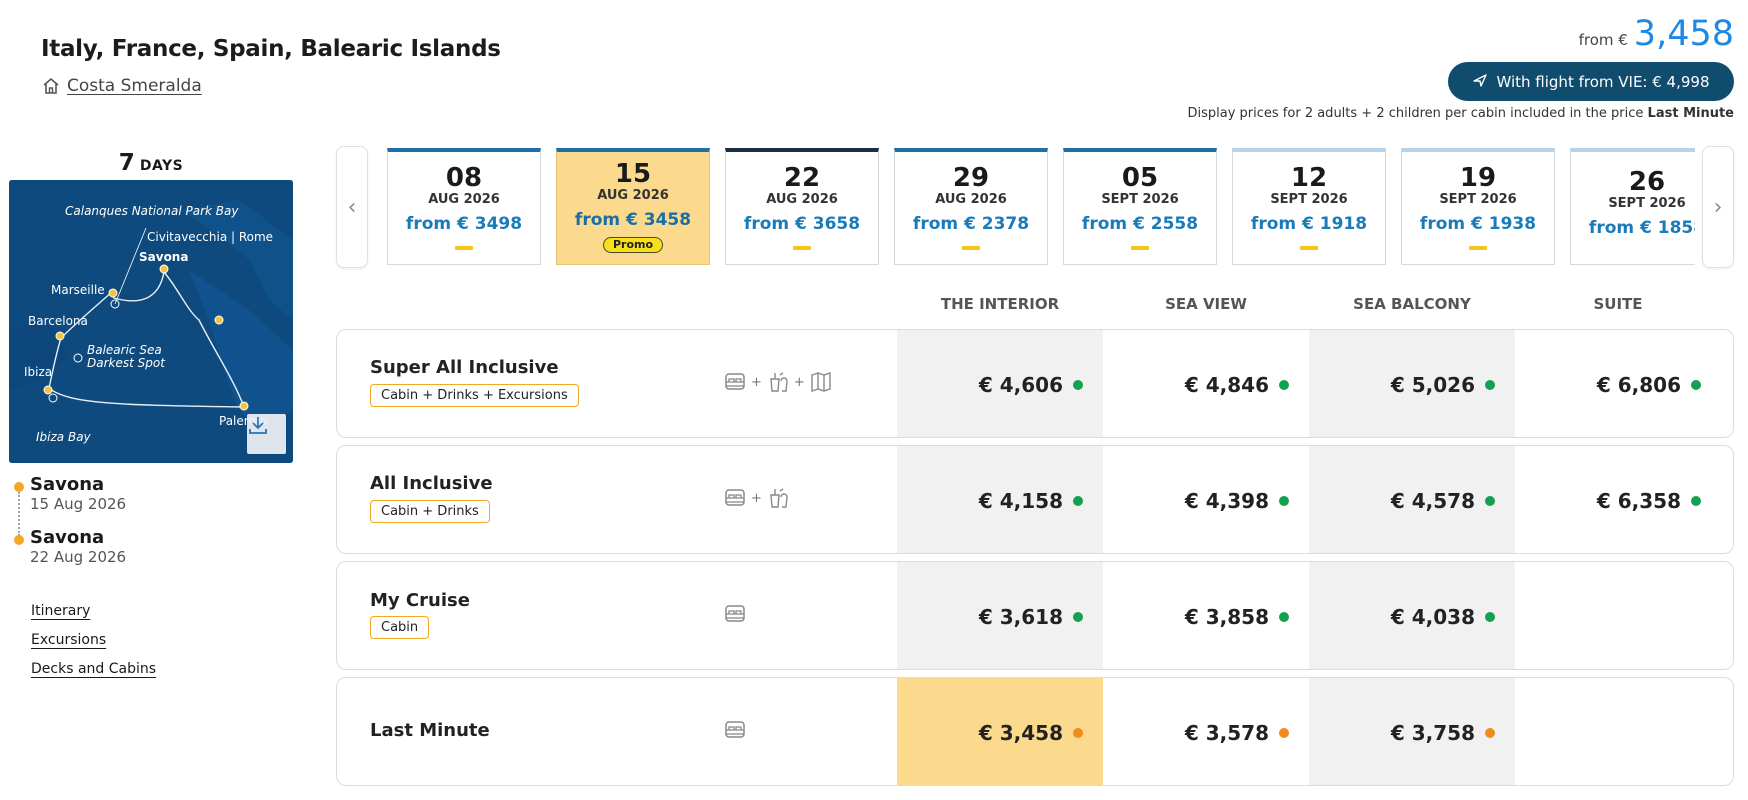 The height and width of the screenshot is (800, 1748). Describe the element at coordinates (971, 224) in the screenshot. I see `date-price: from € 2378` at that location.